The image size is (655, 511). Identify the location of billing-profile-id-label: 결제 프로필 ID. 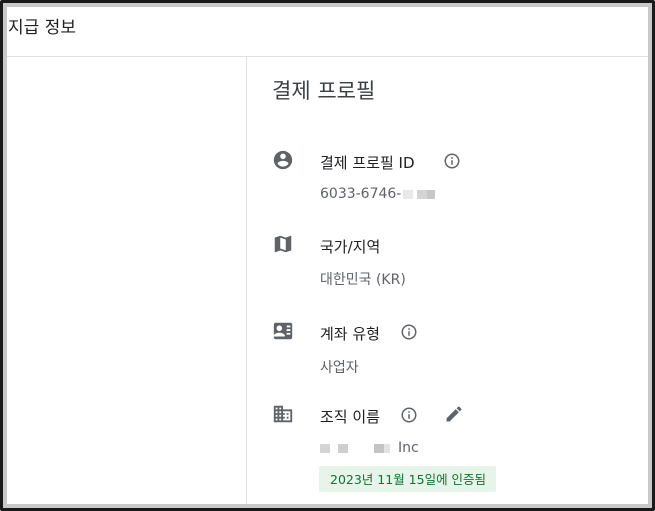
(367, 163).